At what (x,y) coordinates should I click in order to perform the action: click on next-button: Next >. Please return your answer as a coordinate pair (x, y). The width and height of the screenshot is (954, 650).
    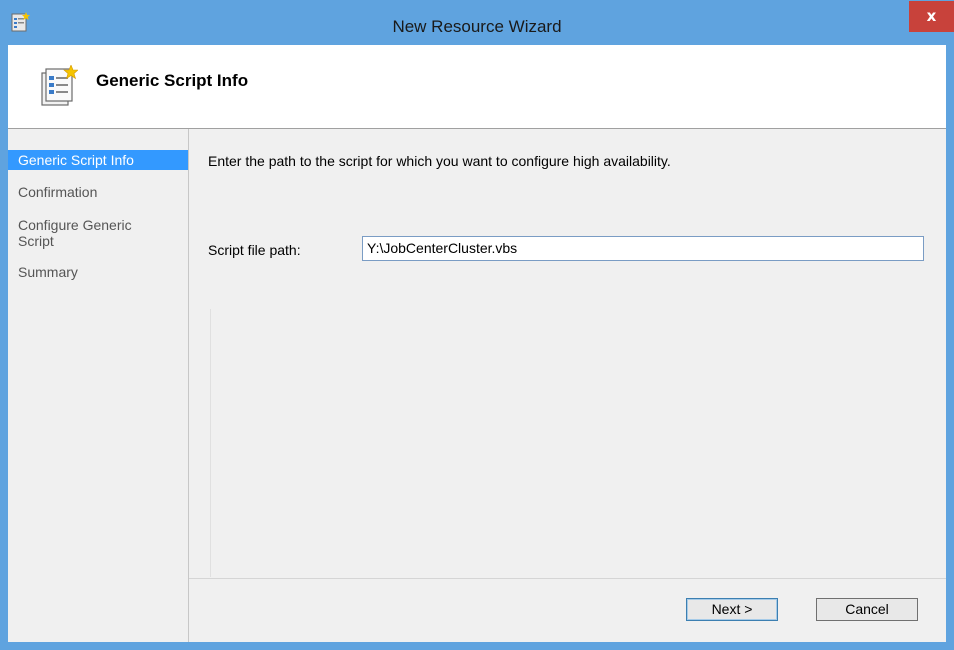
    Looking at the image, I should click on (732, 609).